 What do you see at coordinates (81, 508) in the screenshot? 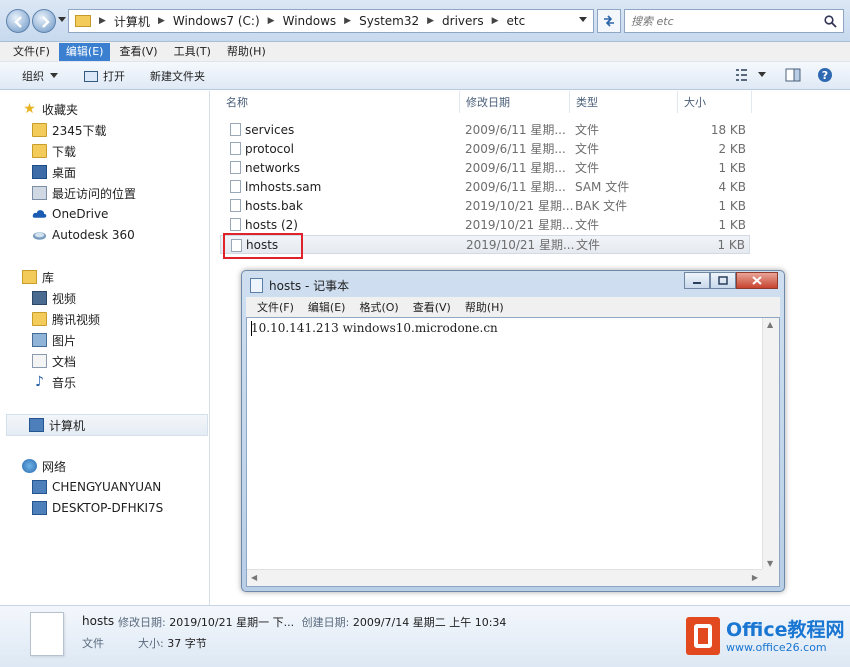
I see `nav-item-network-computer: DESKTOP-DFHKI7S` at bounding box center [81, 508].